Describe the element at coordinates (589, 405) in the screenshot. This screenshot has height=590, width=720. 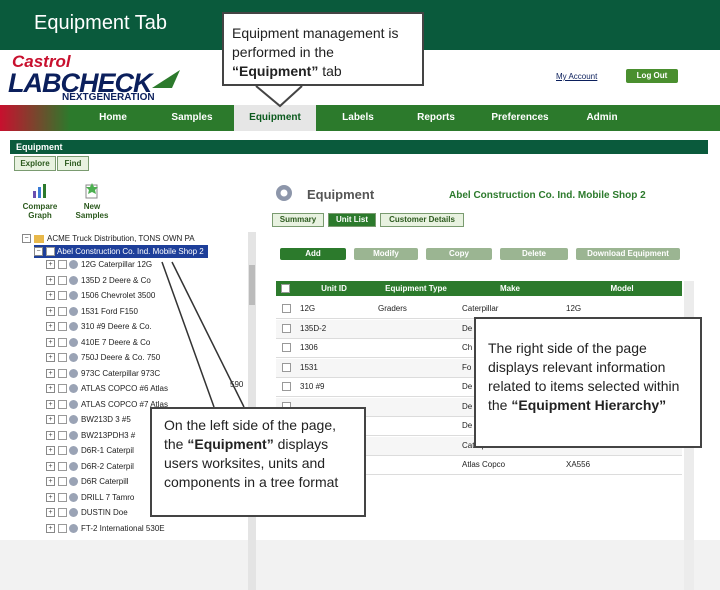
I see `callout-right-bold: “Equipment Hierarchy”` at that location.